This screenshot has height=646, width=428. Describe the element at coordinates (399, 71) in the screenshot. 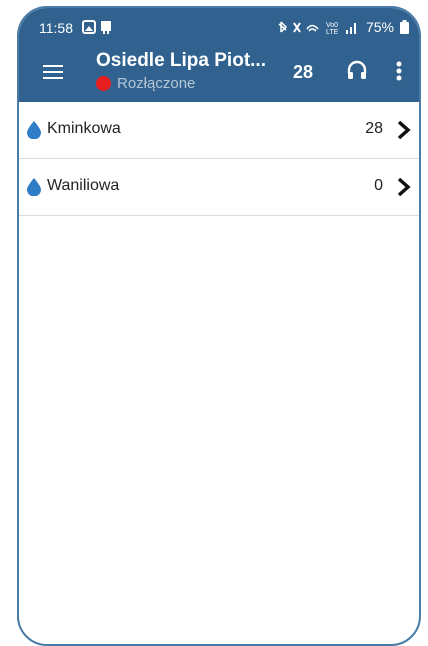

I see `more-vert-icon` at that location.